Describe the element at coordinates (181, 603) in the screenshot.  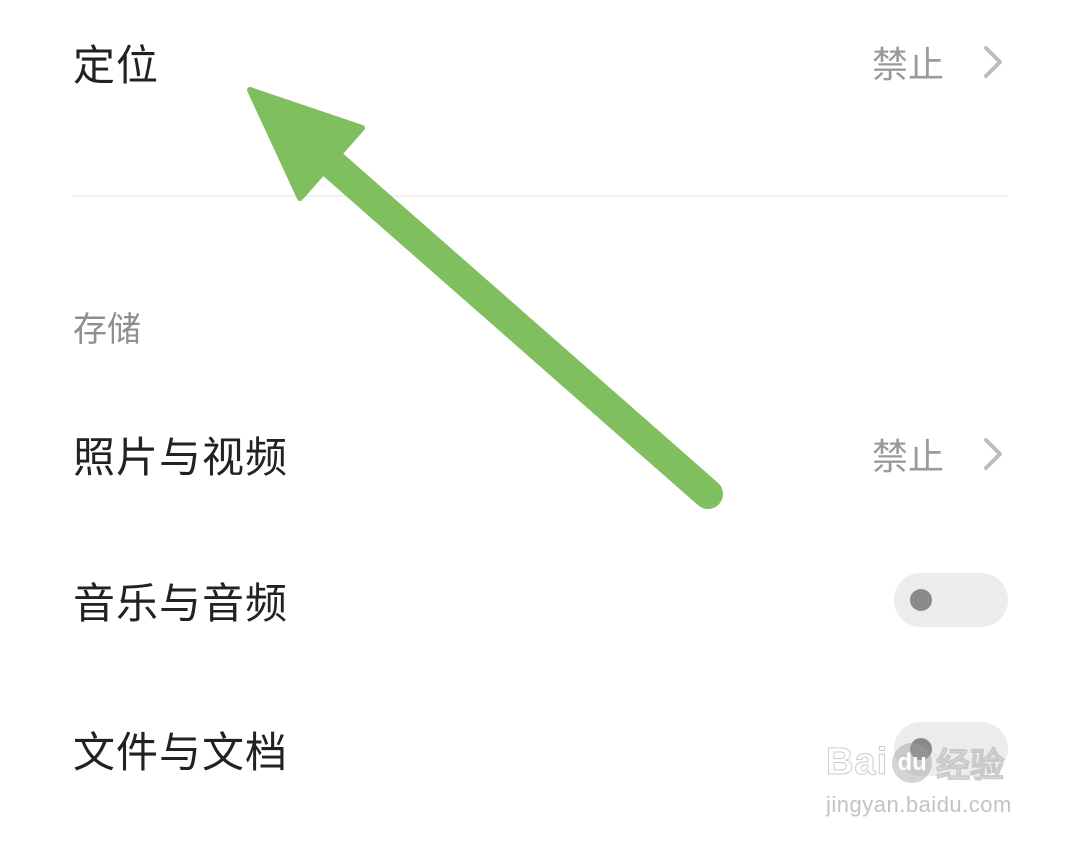
I see `music-audio-title: 音乐与音频` at that location.